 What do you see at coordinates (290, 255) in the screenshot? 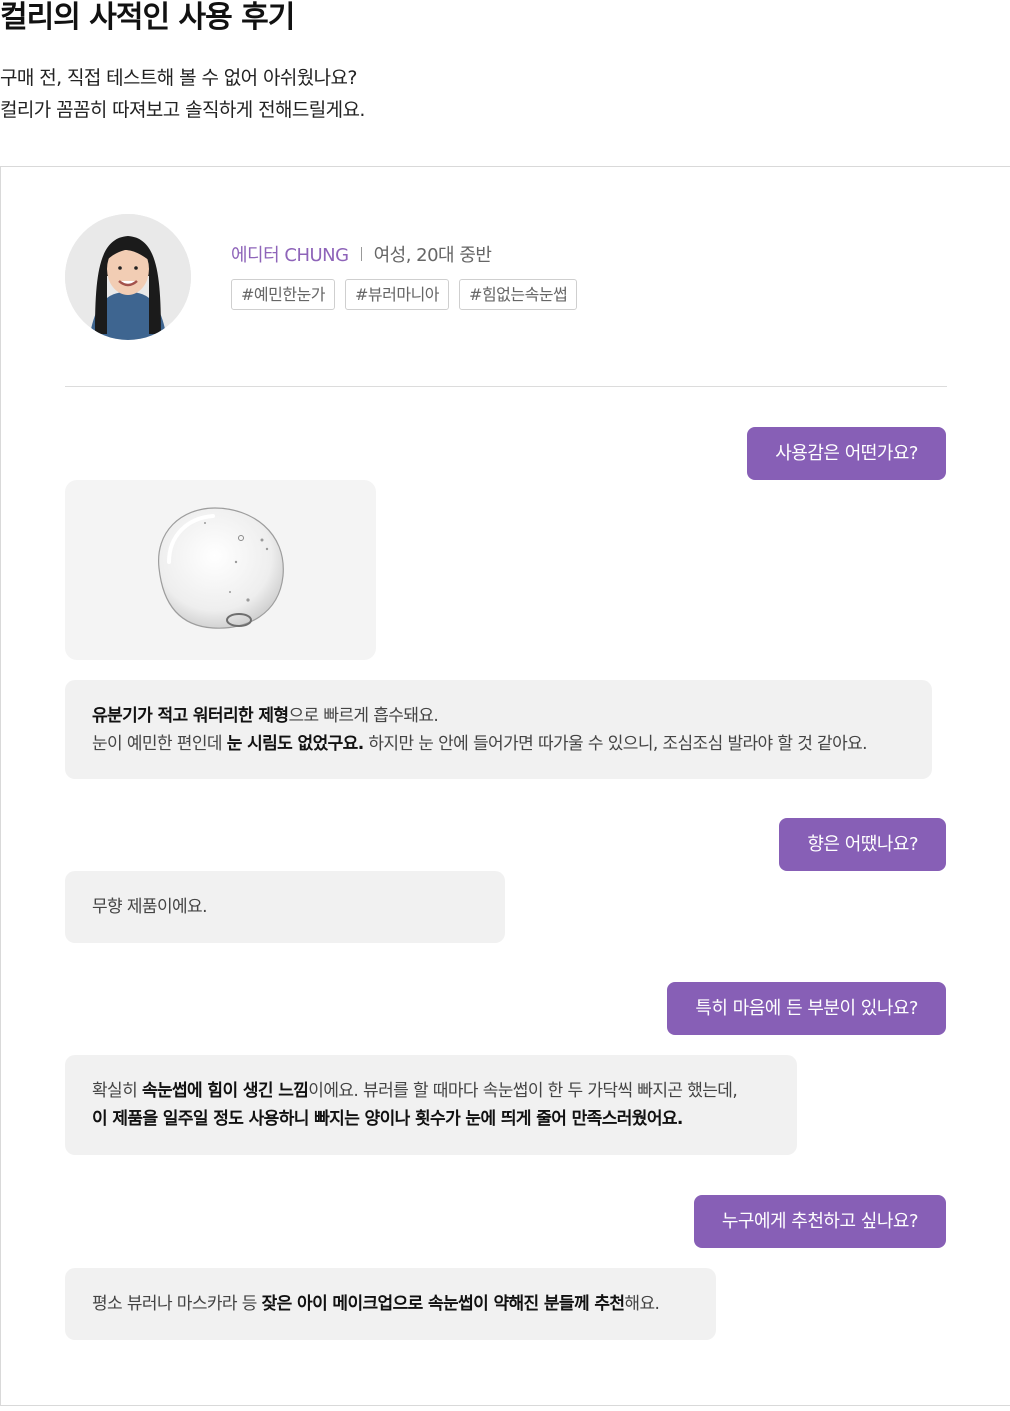
I see `editor-name: 에디터 CHUNG` at bounding box center [290, 255].